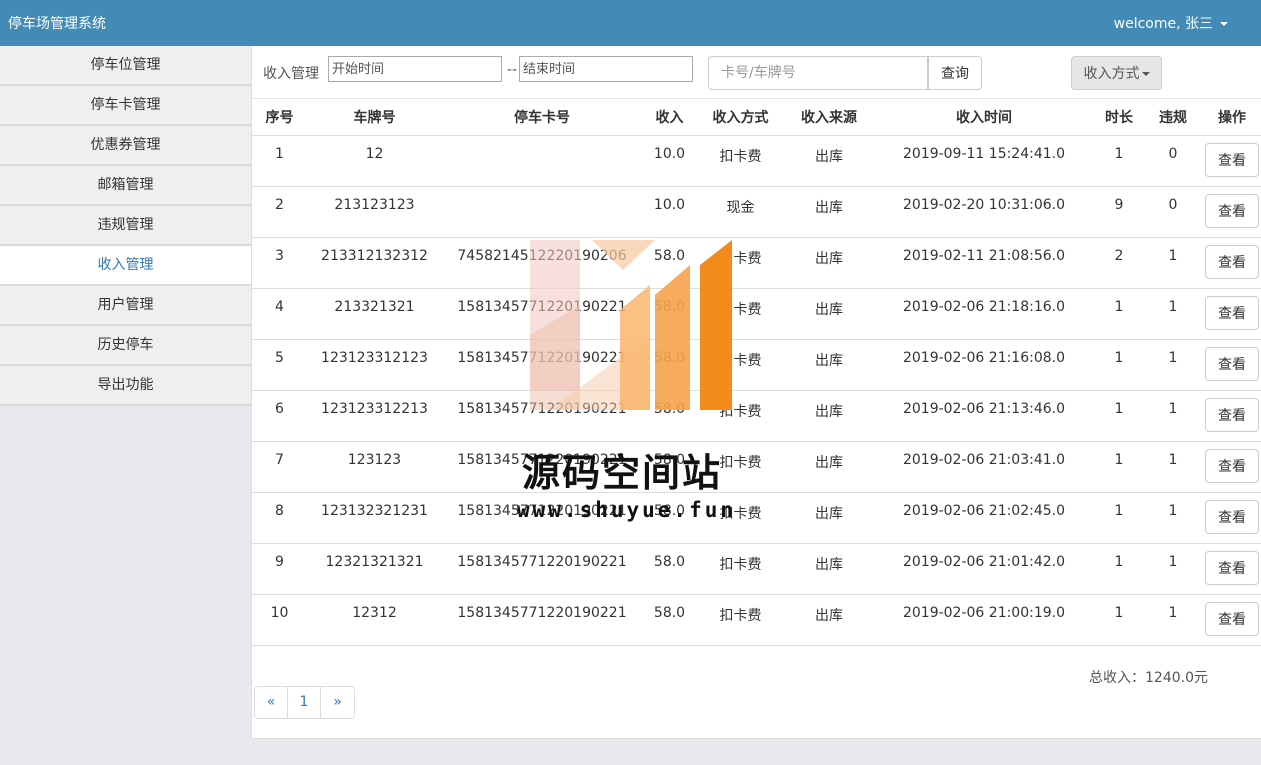  I want to click on sidebar-item-user: 用户管理, so click(125, 306).